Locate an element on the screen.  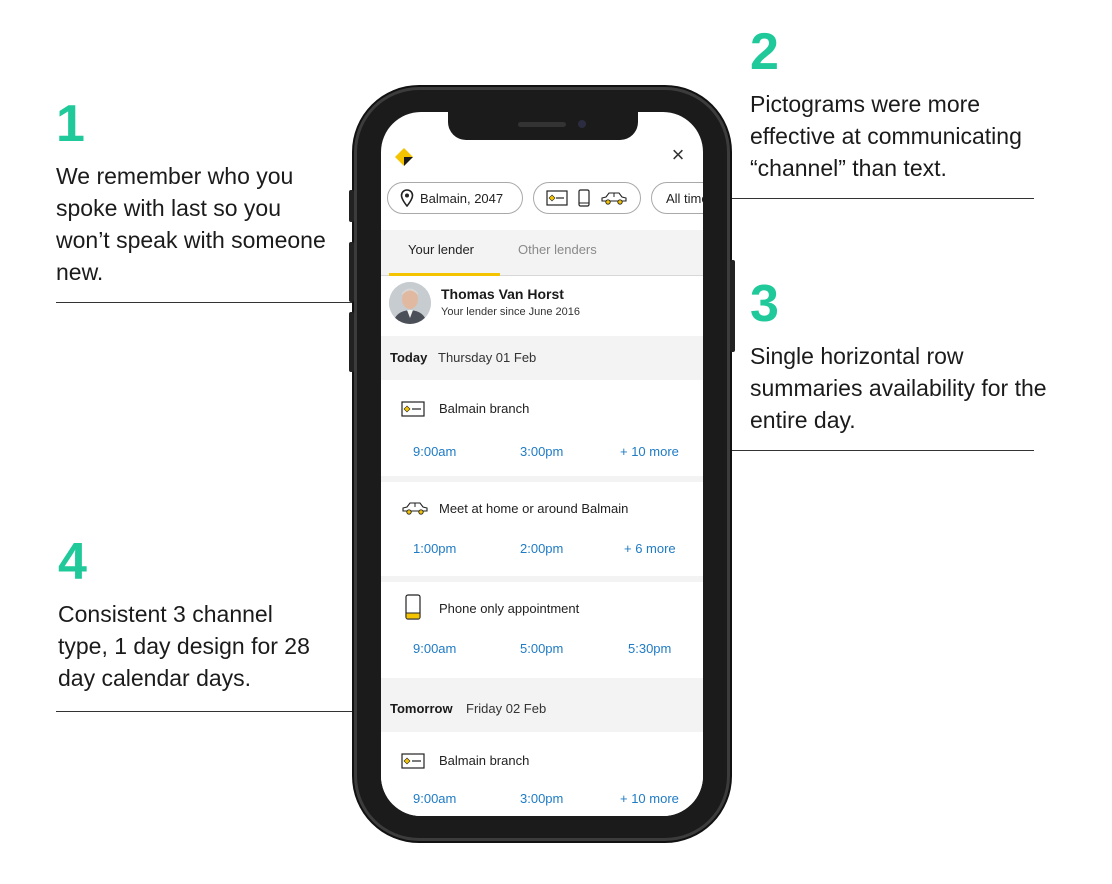
close-icon: × is located at coordinates (678, 155).